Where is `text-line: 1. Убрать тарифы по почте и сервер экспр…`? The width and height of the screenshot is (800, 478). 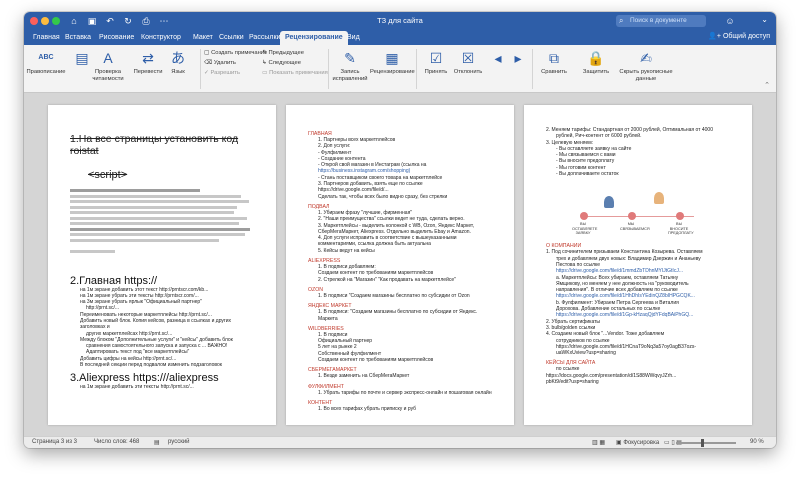
text-line: 1. Убрать тарифы по почте и сервер экспр… is located at coordinates (405, 392).